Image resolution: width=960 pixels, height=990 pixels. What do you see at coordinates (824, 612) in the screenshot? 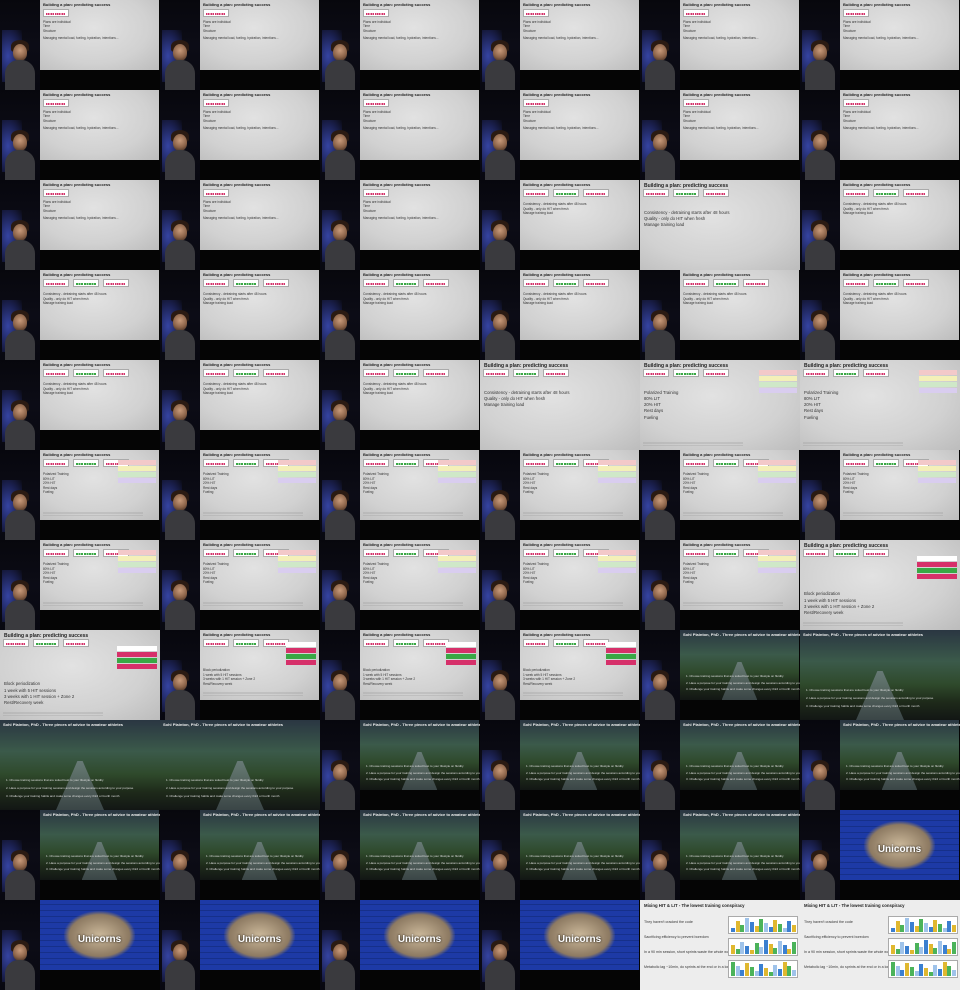
I see `slide-line: Rest/Recovery week` at bounding box center [824, 612].